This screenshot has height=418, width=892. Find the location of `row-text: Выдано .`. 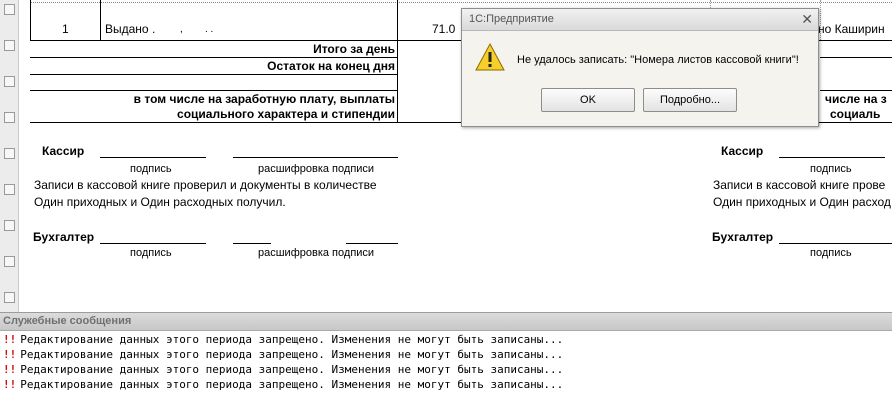

row-text: Выдано . is located at coordinates (130, 29).